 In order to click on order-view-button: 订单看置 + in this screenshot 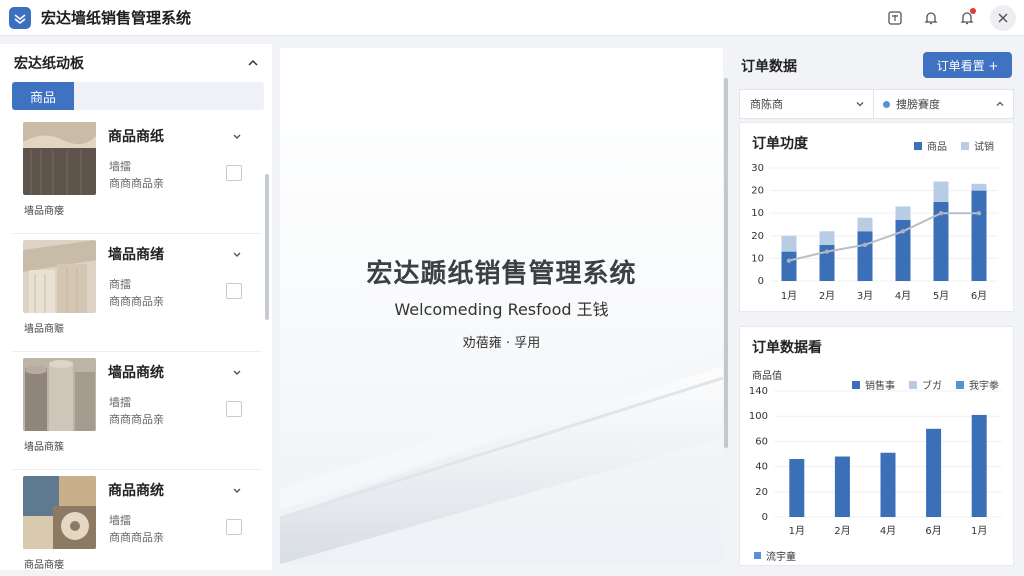, I will do `click(967, 65)`.